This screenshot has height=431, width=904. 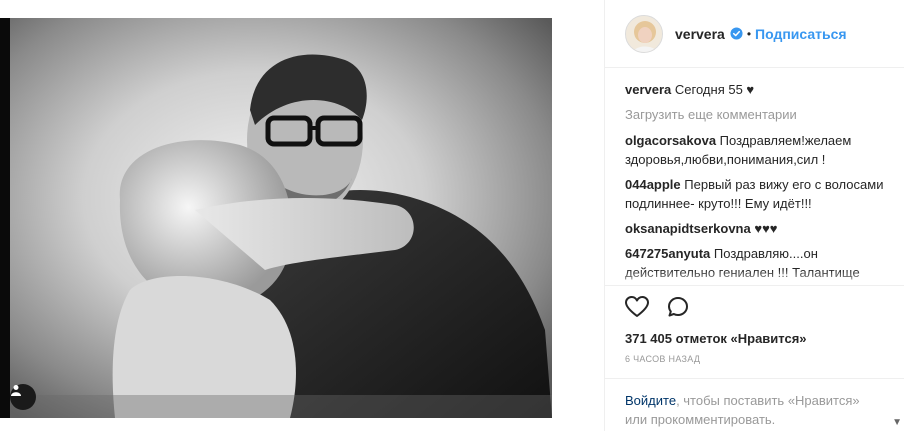 What do you see at coordinates (648, 89) in the screenshot?
I see `caption-username: ververa` at bounding box center [648, 89].